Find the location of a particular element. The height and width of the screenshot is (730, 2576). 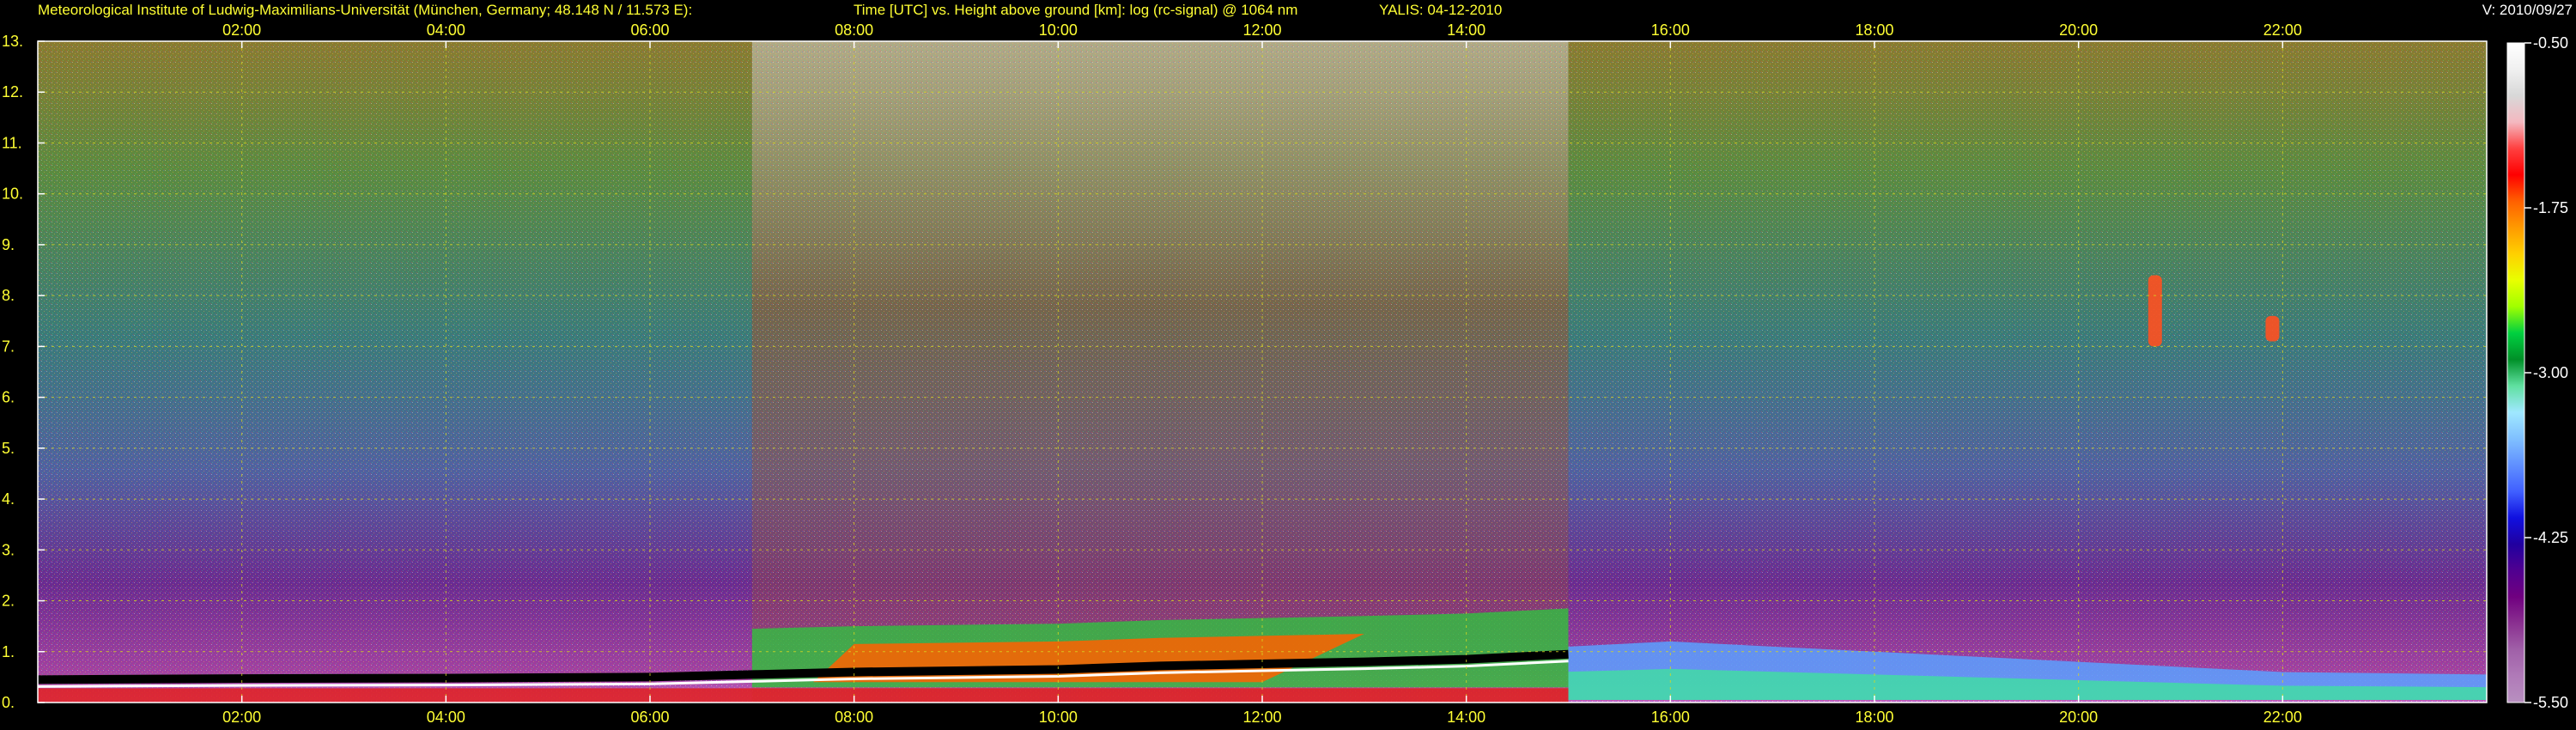

y-tick-label: 2. is located at coordinates (9, 601).